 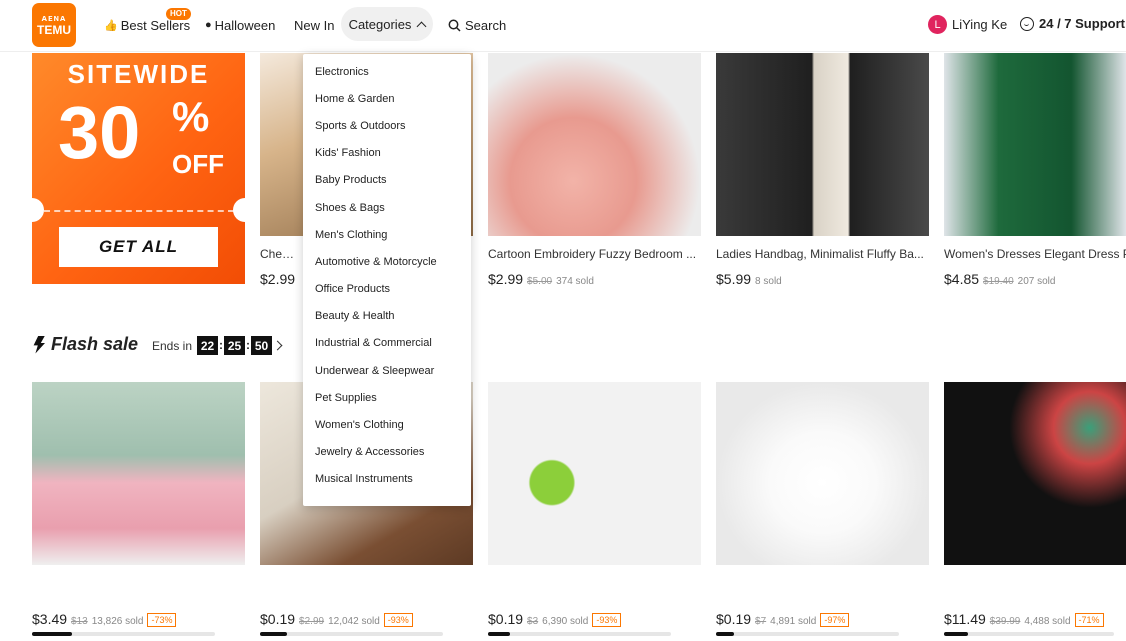 I want to click on product-old-price: $3, so click(x=533, y=621).